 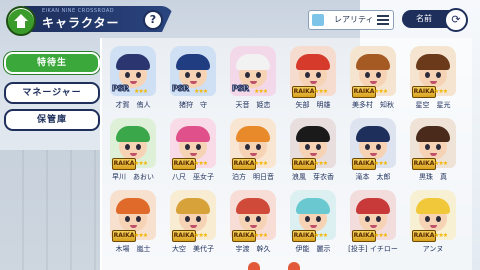 What do you see at coordinates (373, 177) in the screenshot?
I see `character-name: 滝本 太郎` at bounding box center [373, 177].